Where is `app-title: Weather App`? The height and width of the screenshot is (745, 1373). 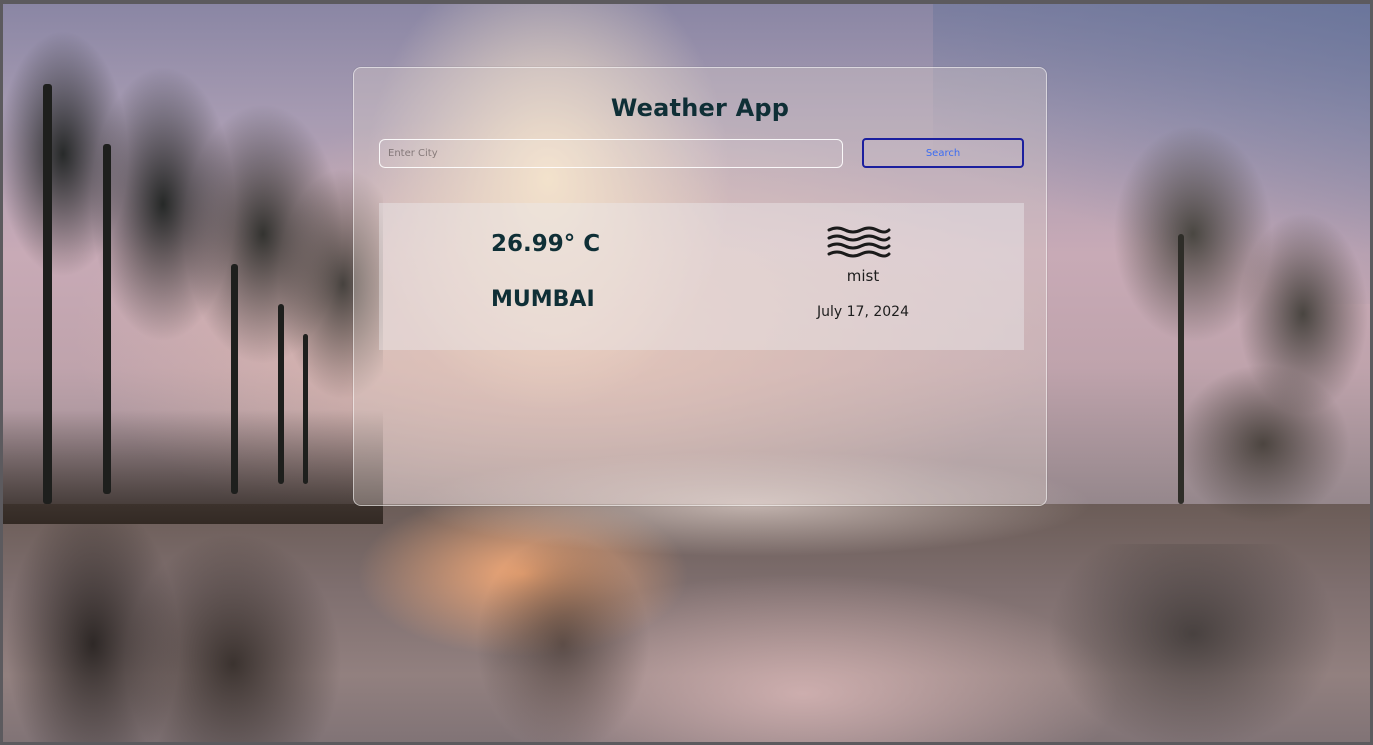
app-title: Weather App is located at coordinates (700, 108).